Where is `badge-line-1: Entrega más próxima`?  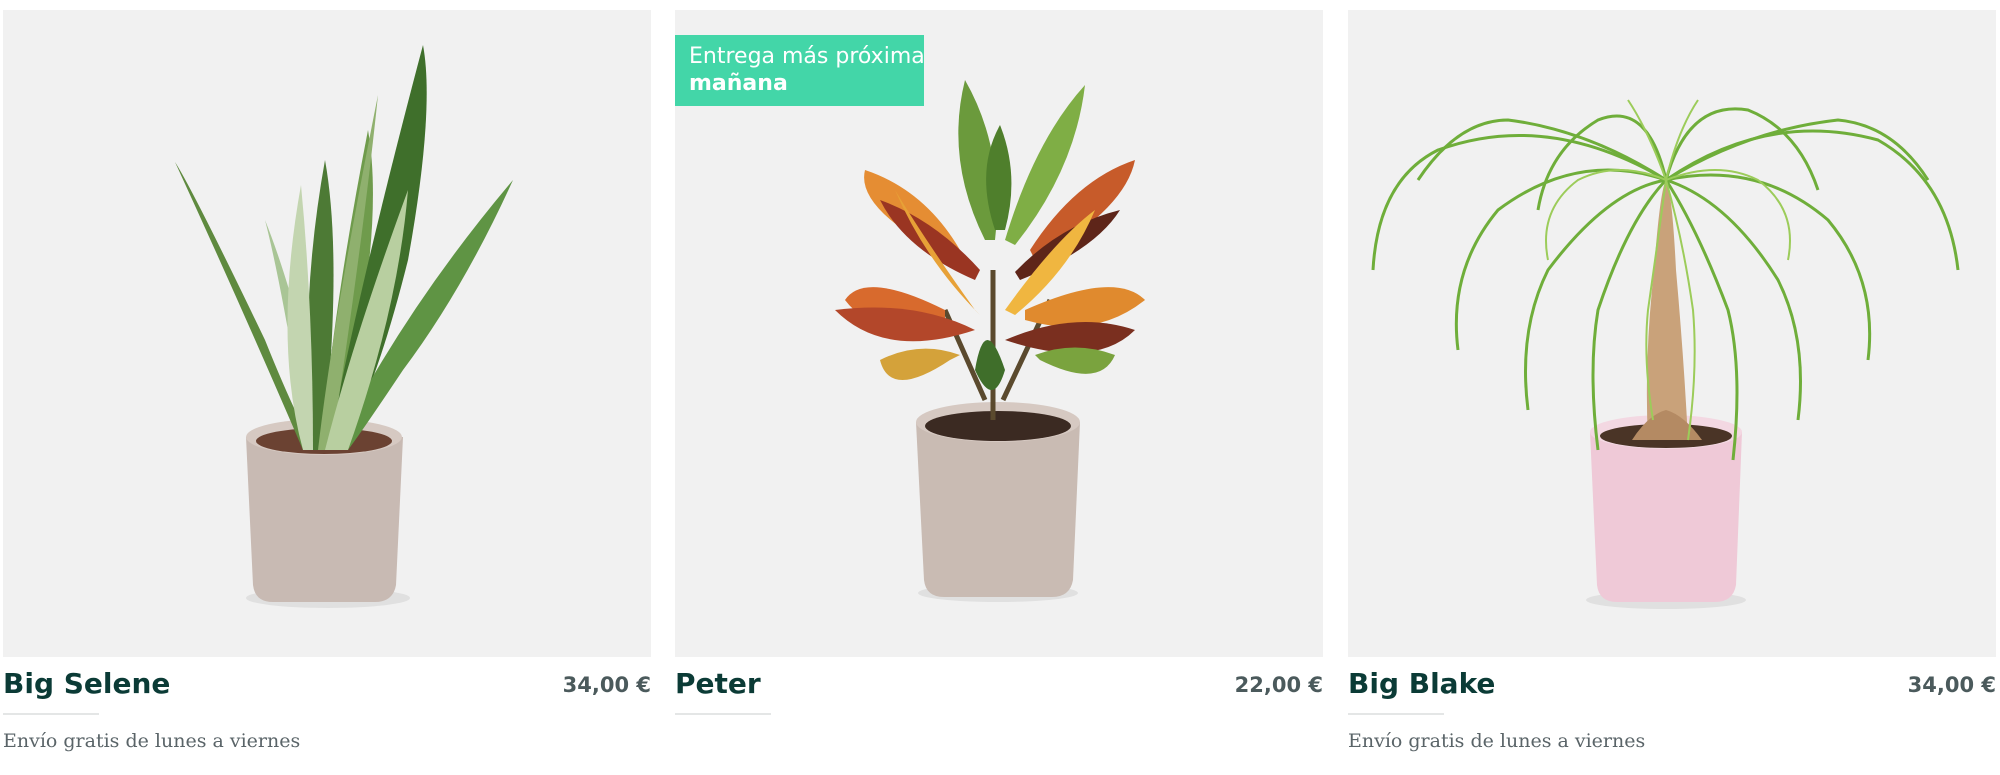
badge-line-1: Entrega más próxima is located at coordinates (807, 56).